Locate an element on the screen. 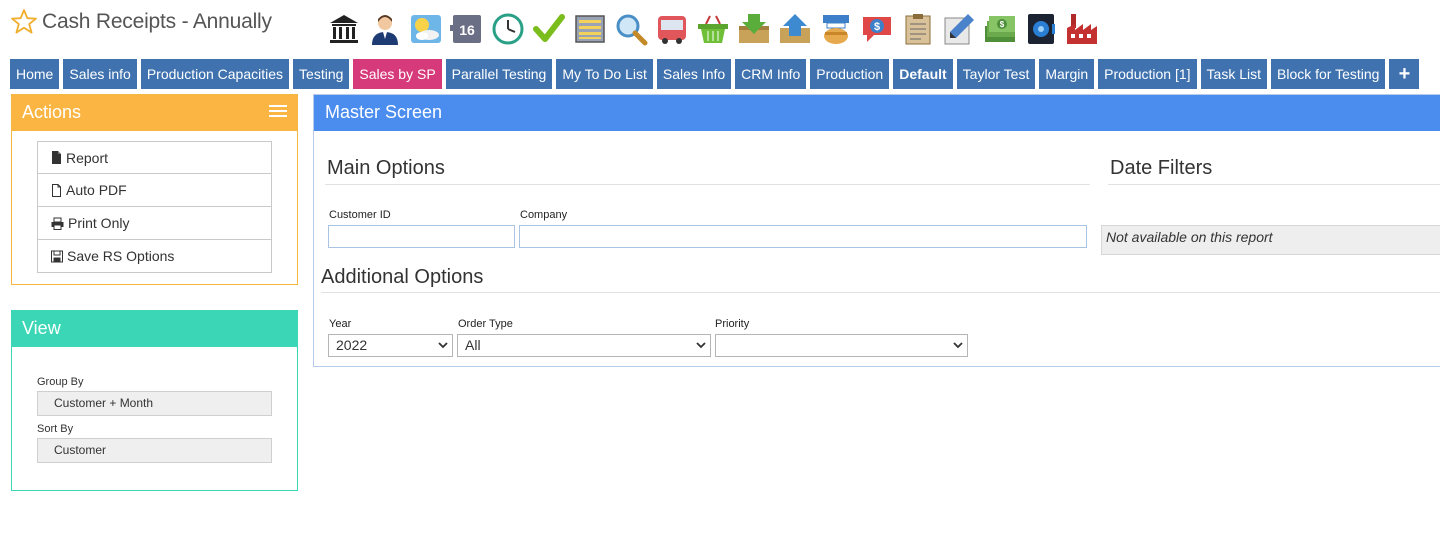 The image size is (1440, 552). app-header: Cash Receipts - Annually 16 $ $ is located at coordinates (720, 28).